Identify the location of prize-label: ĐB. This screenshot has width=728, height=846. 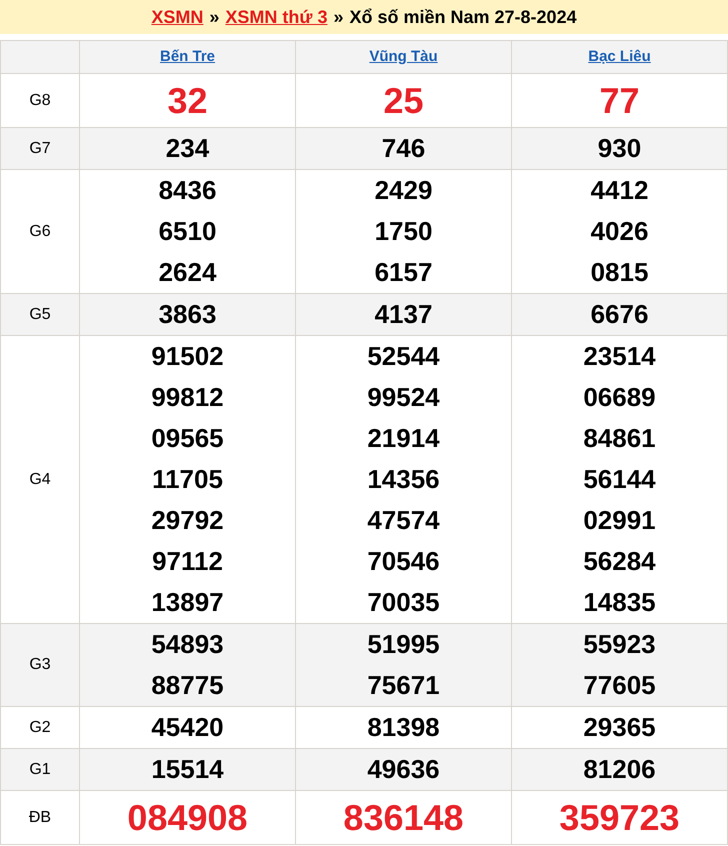
(40, 817).